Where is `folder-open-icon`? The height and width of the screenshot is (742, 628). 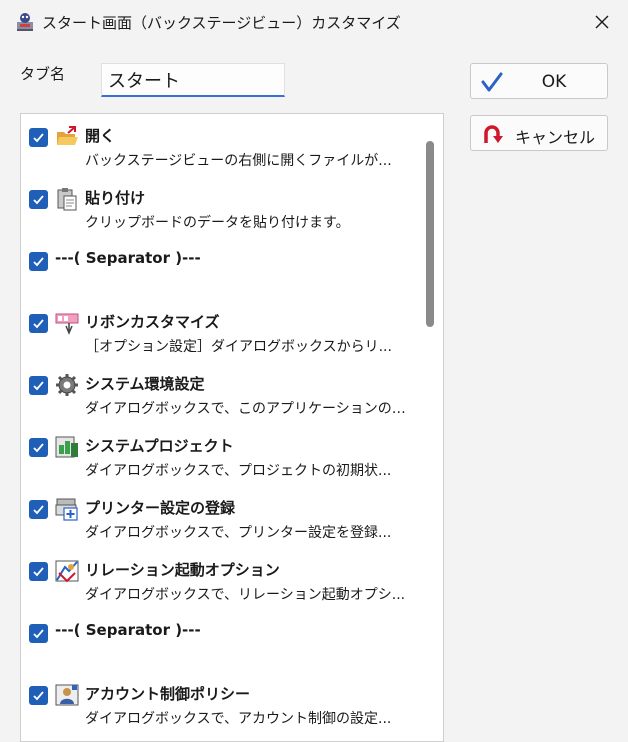 folder-open-icon is located at coordinates (67, 137).